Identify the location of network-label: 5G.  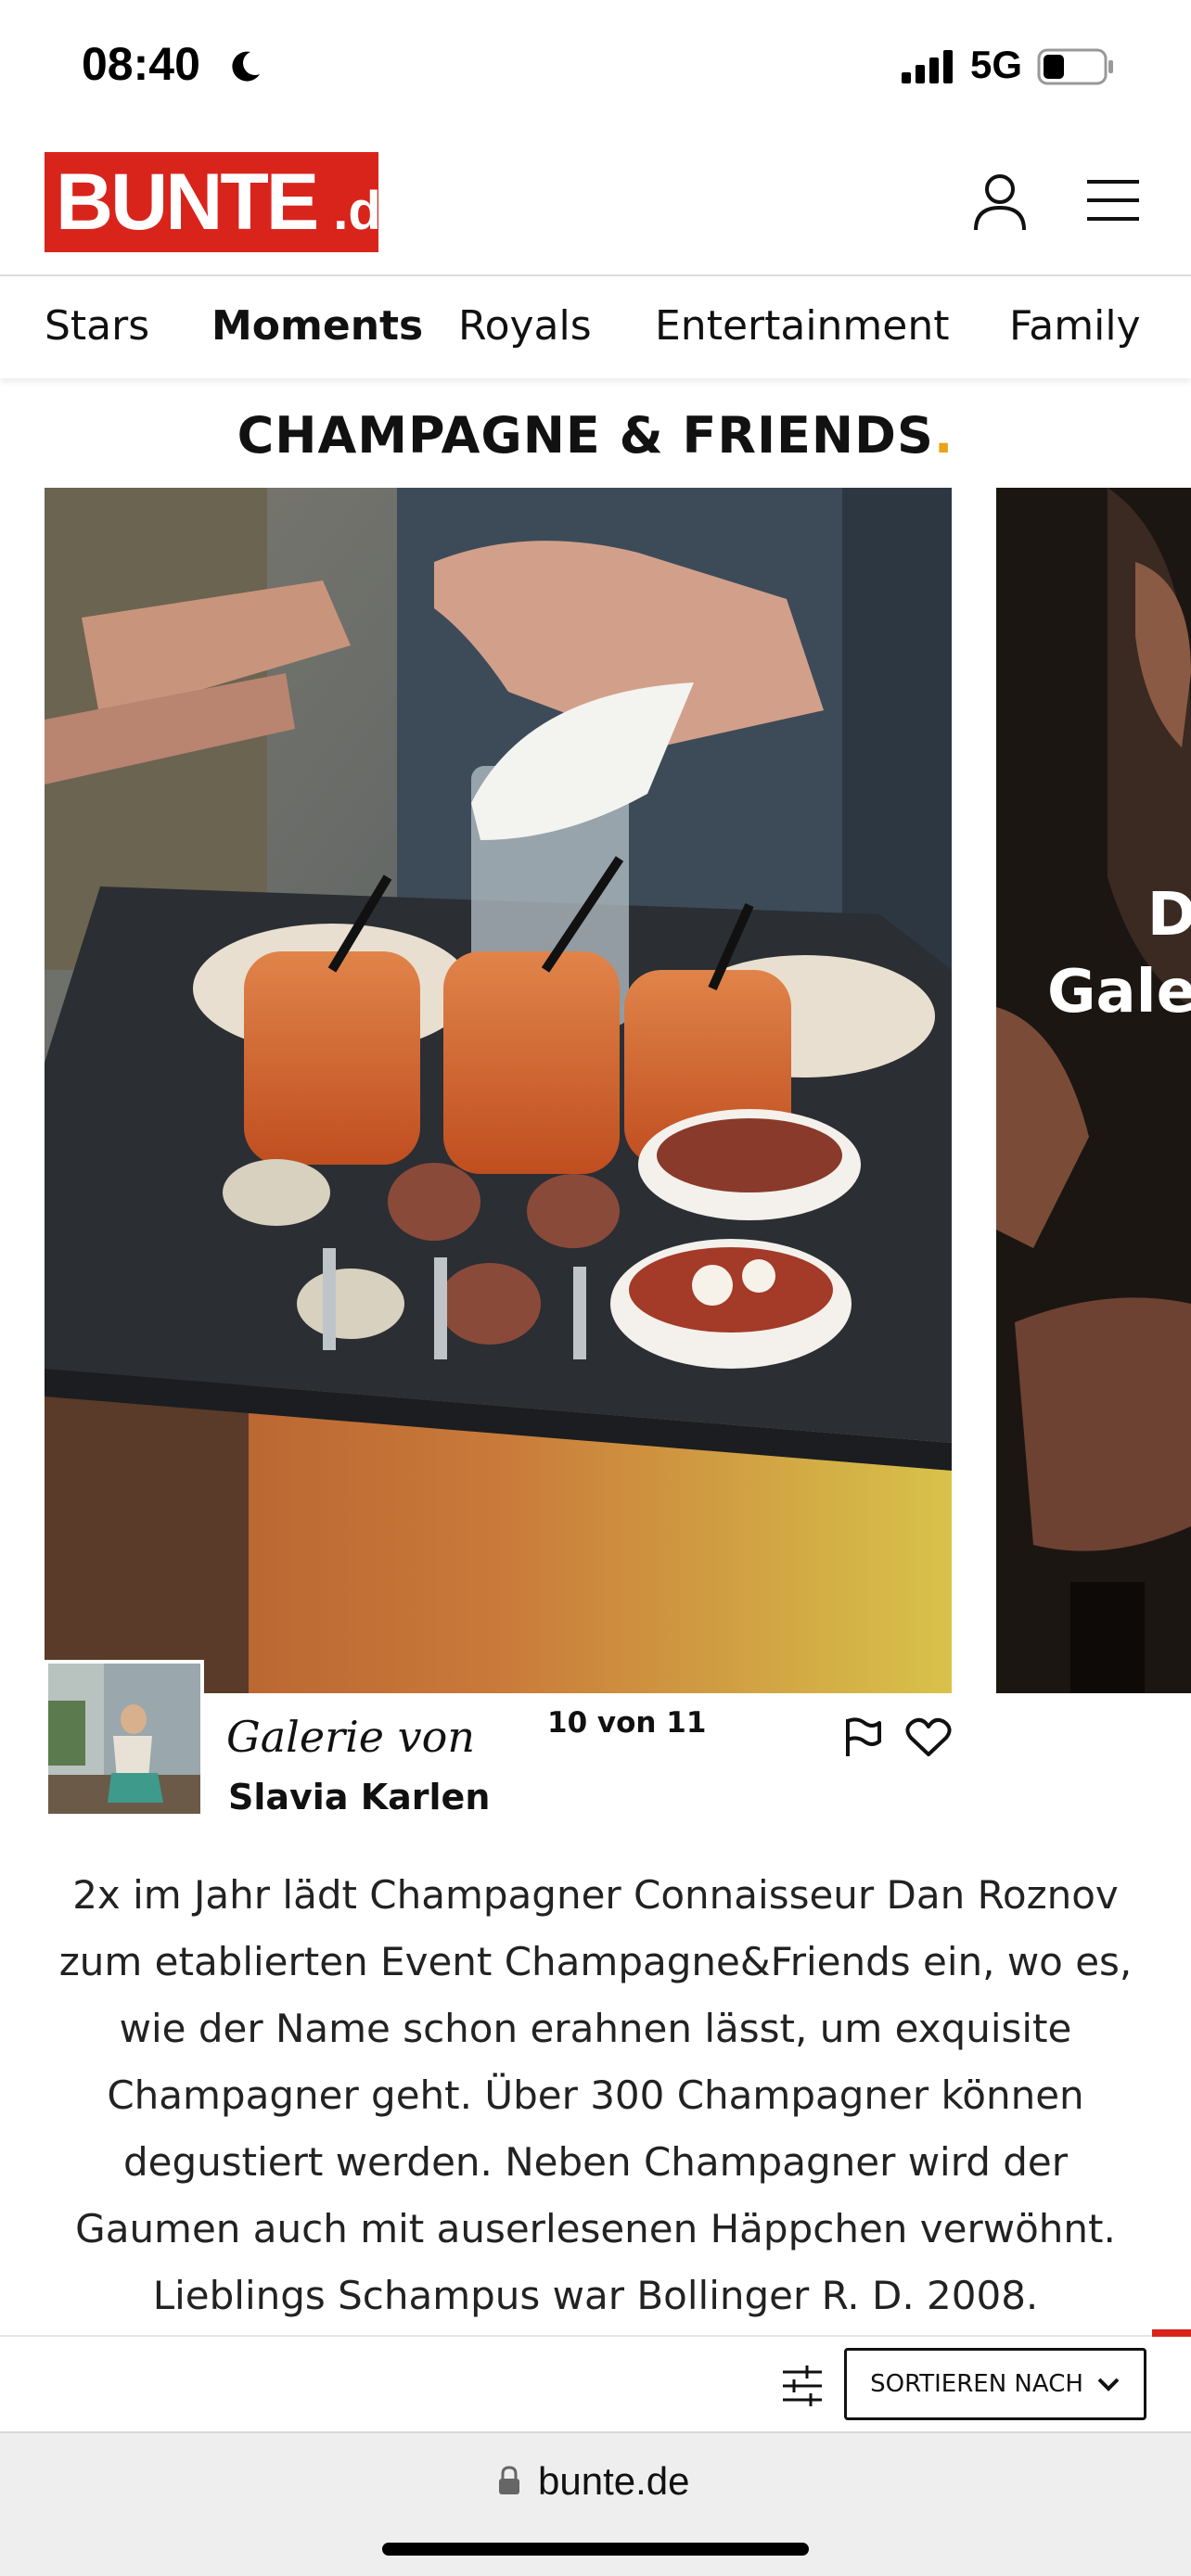
(996, 64).